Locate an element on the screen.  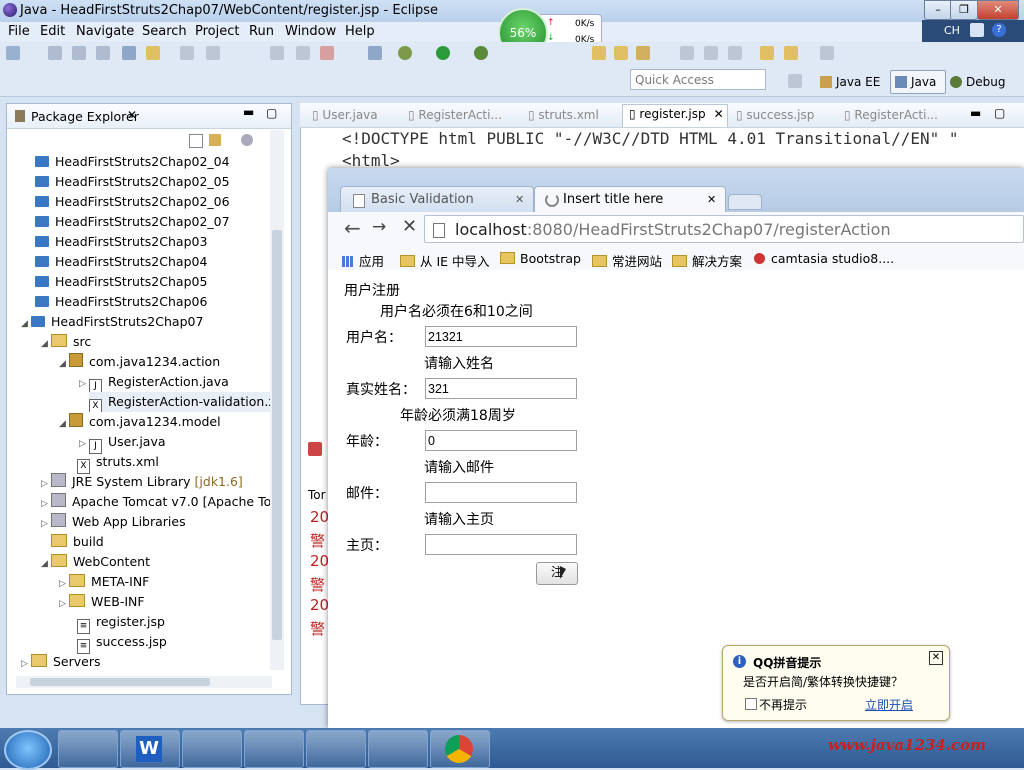
new-icon is located at coordinates (13, 53).